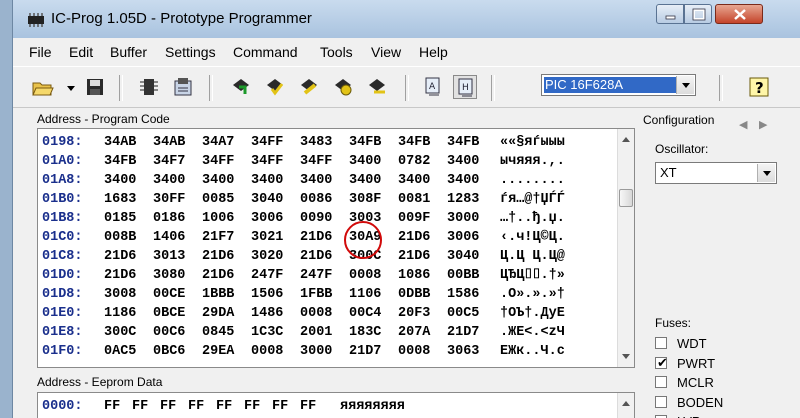 Image resolution: width=800 pixels, height=418 pixels. What do you see at coordinates (190, 52) in the screenshot?
I see `menu-settings: Settings` at bounding box center [190, 52].